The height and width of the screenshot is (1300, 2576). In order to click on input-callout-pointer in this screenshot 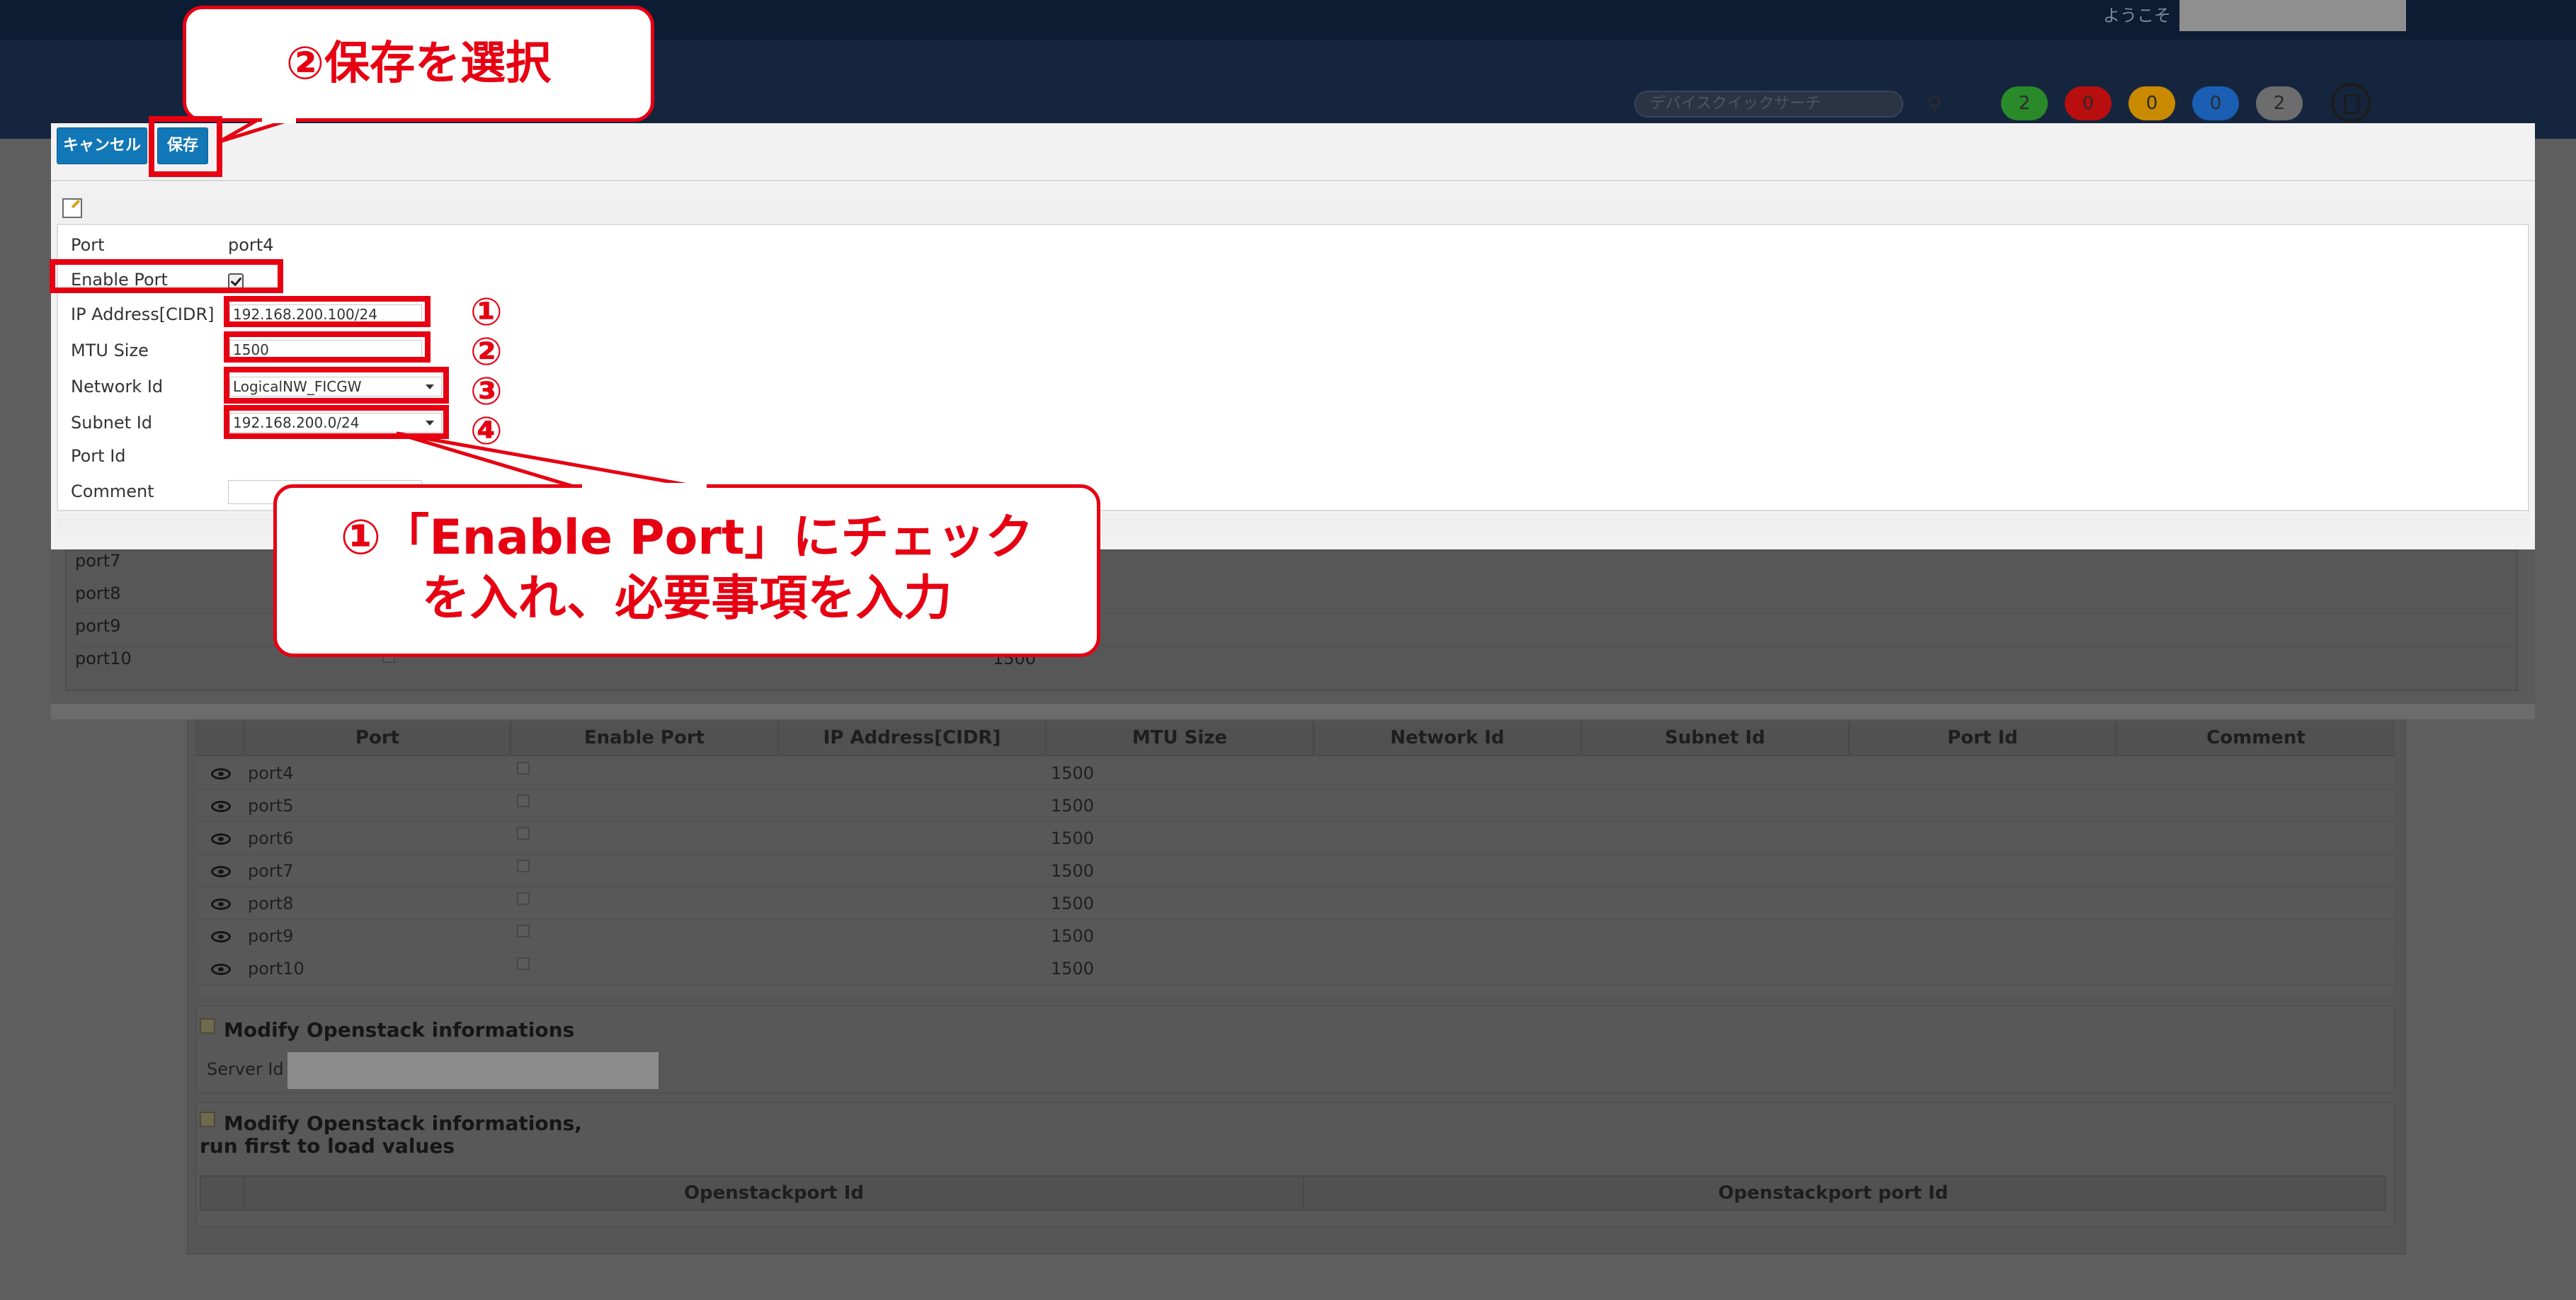, I will do `click(553, 461)`.